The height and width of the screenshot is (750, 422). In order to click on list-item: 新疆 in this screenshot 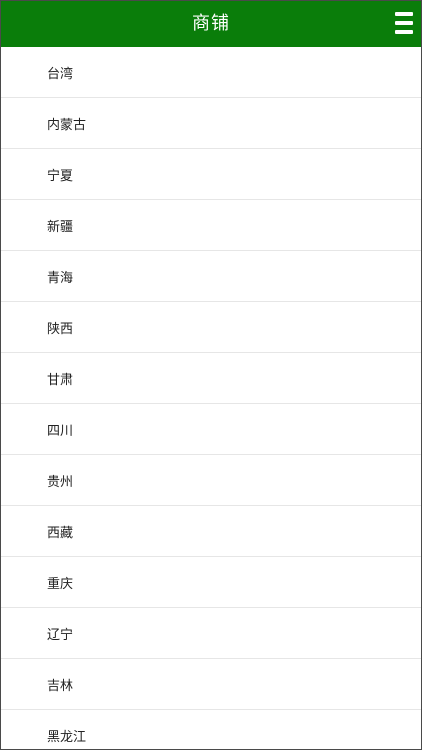, I will do `click(211, 225)`.